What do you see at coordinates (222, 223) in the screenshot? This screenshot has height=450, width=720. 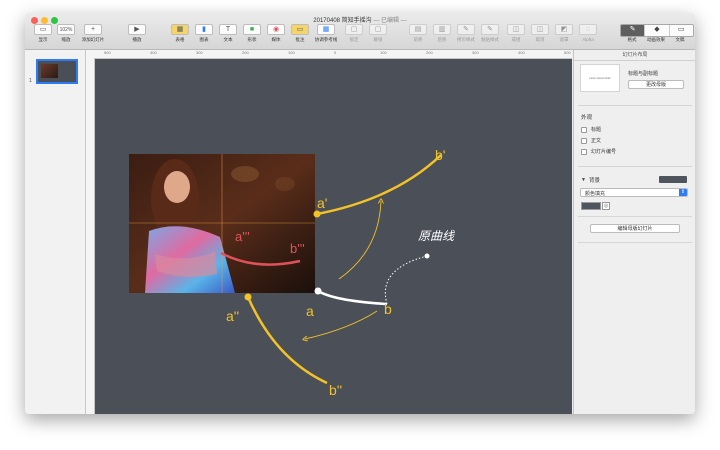 I see `portrait-photo` at bounding box center [222, 223].